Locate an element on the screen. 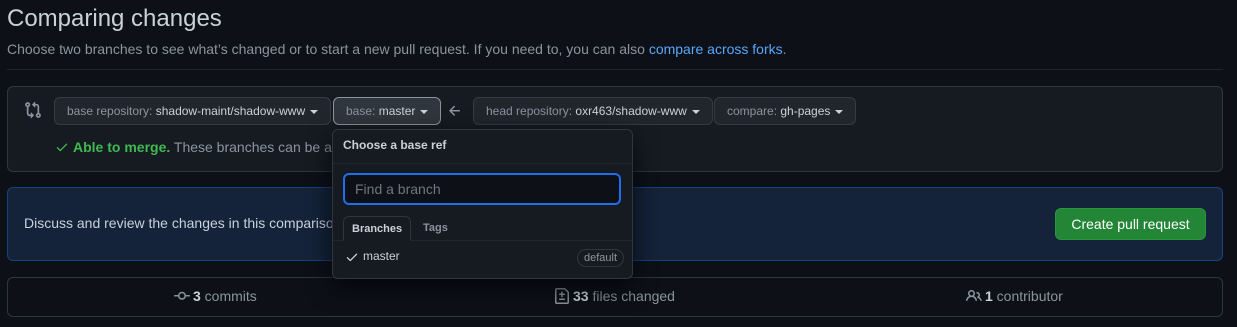  contributors-tab: 1 contributor is located at coordinates (1014, 296).